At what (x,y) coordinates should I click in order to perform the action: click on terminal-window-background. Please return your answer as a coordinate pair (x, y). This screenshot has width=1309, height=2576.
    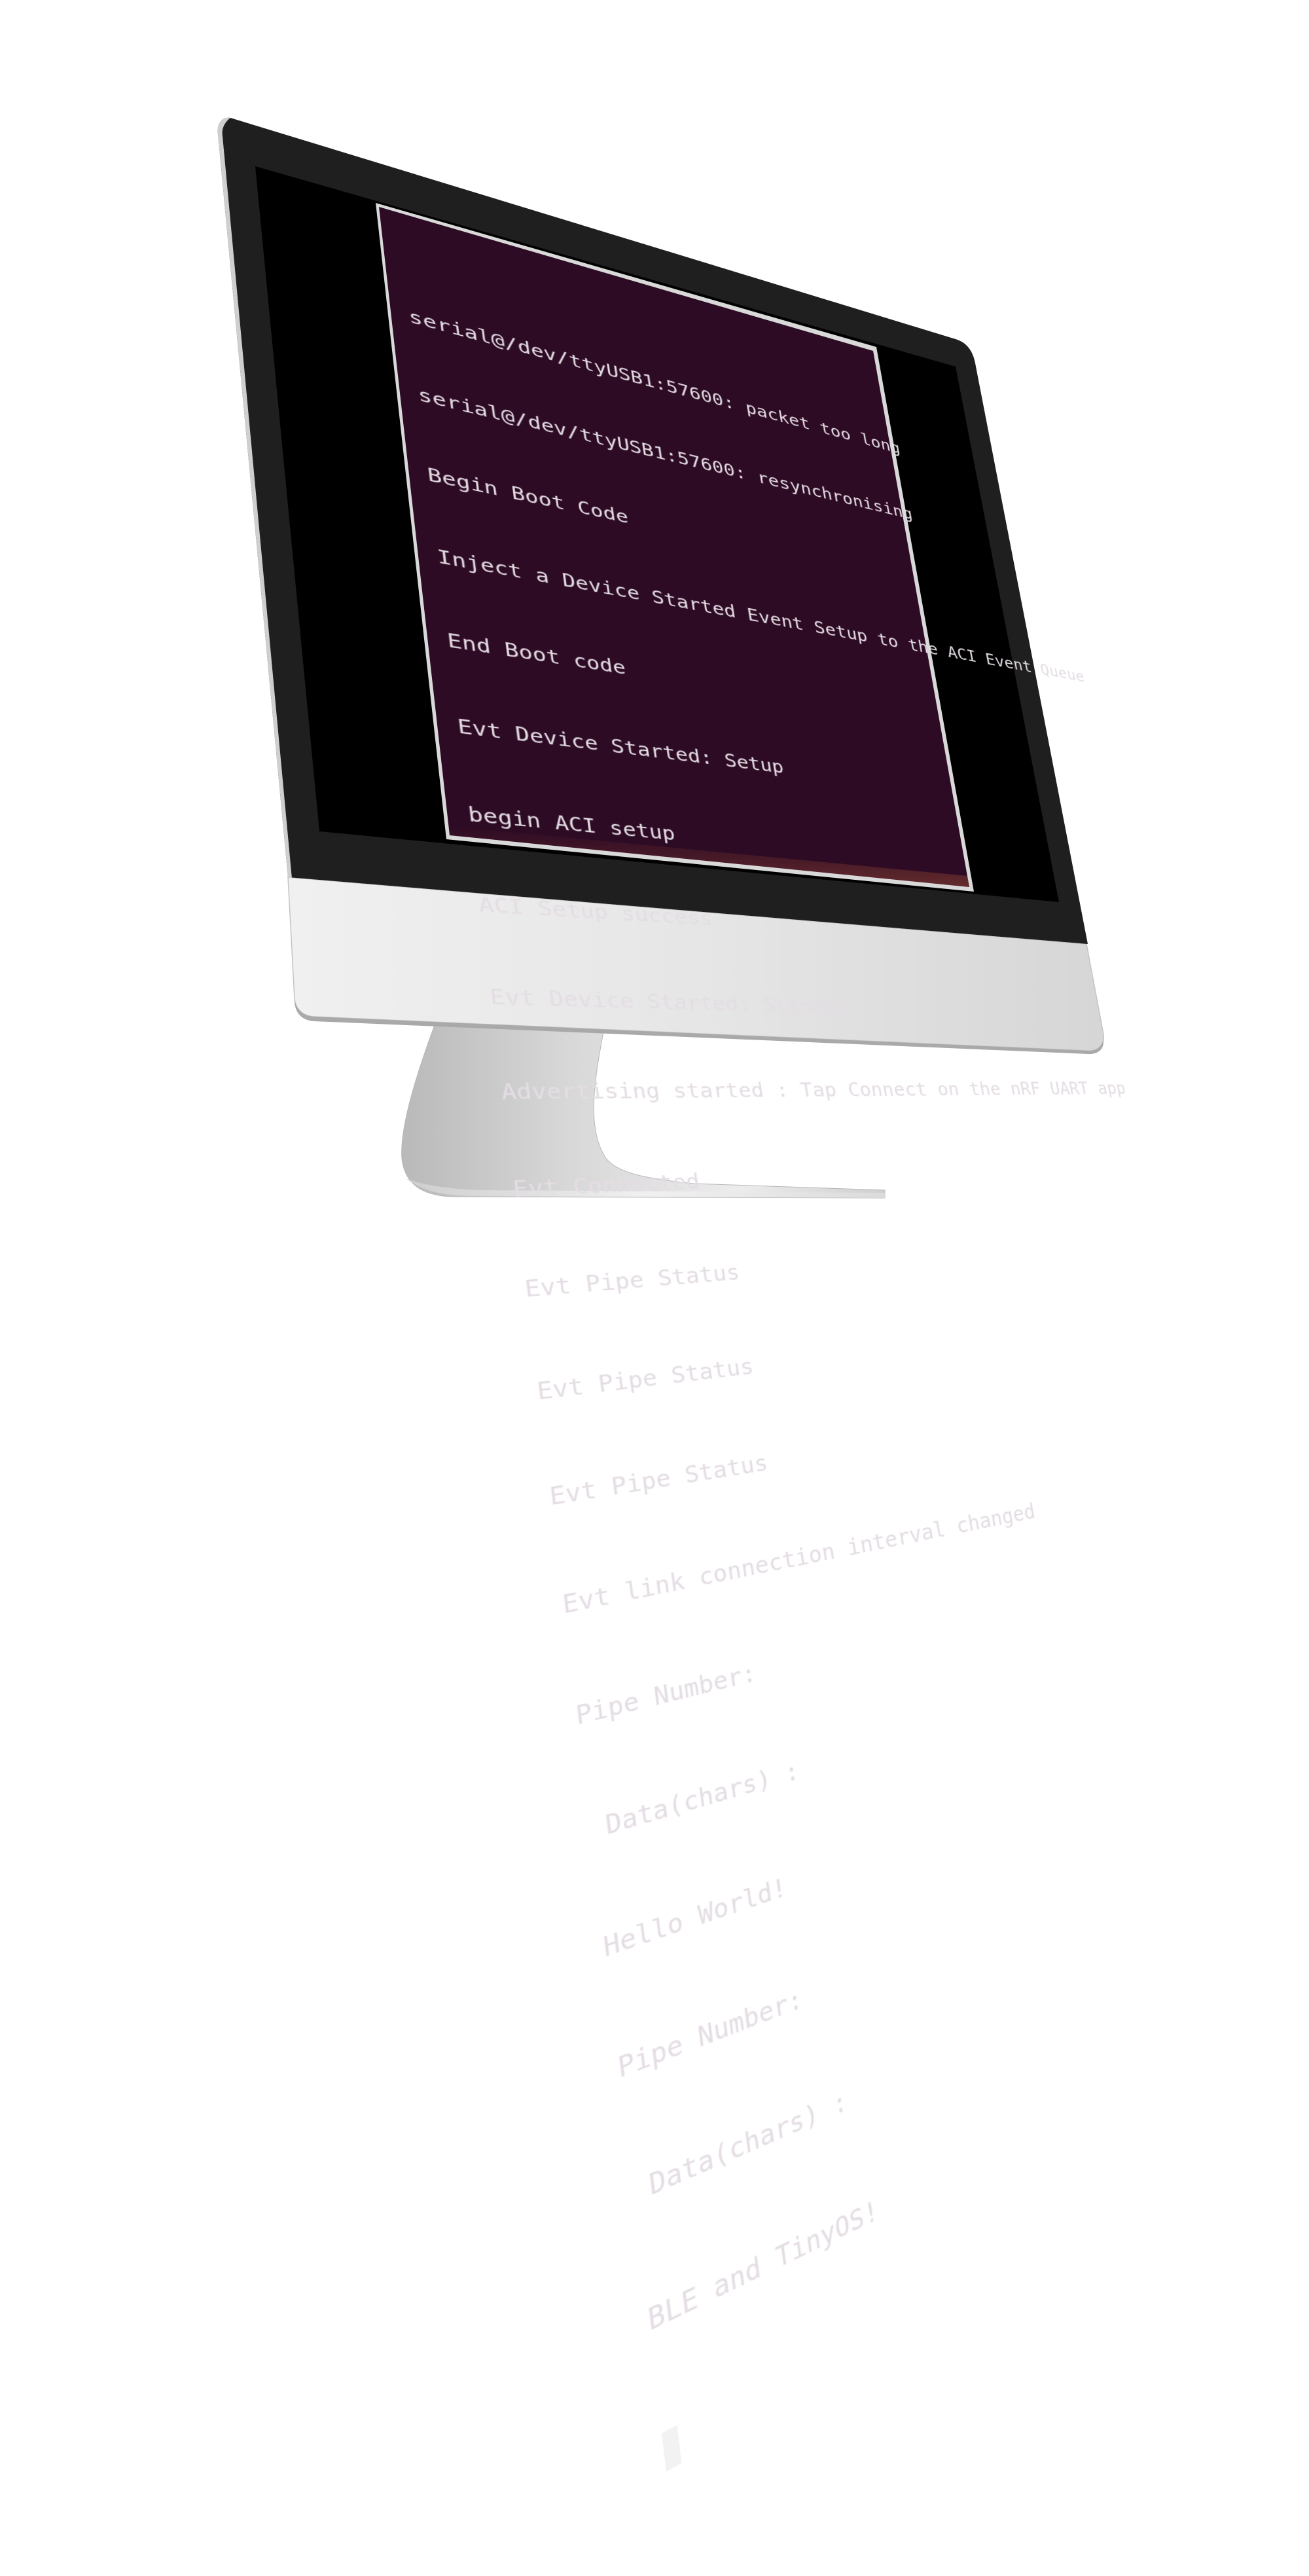
    Looking at the image, I should click on (674, 547).